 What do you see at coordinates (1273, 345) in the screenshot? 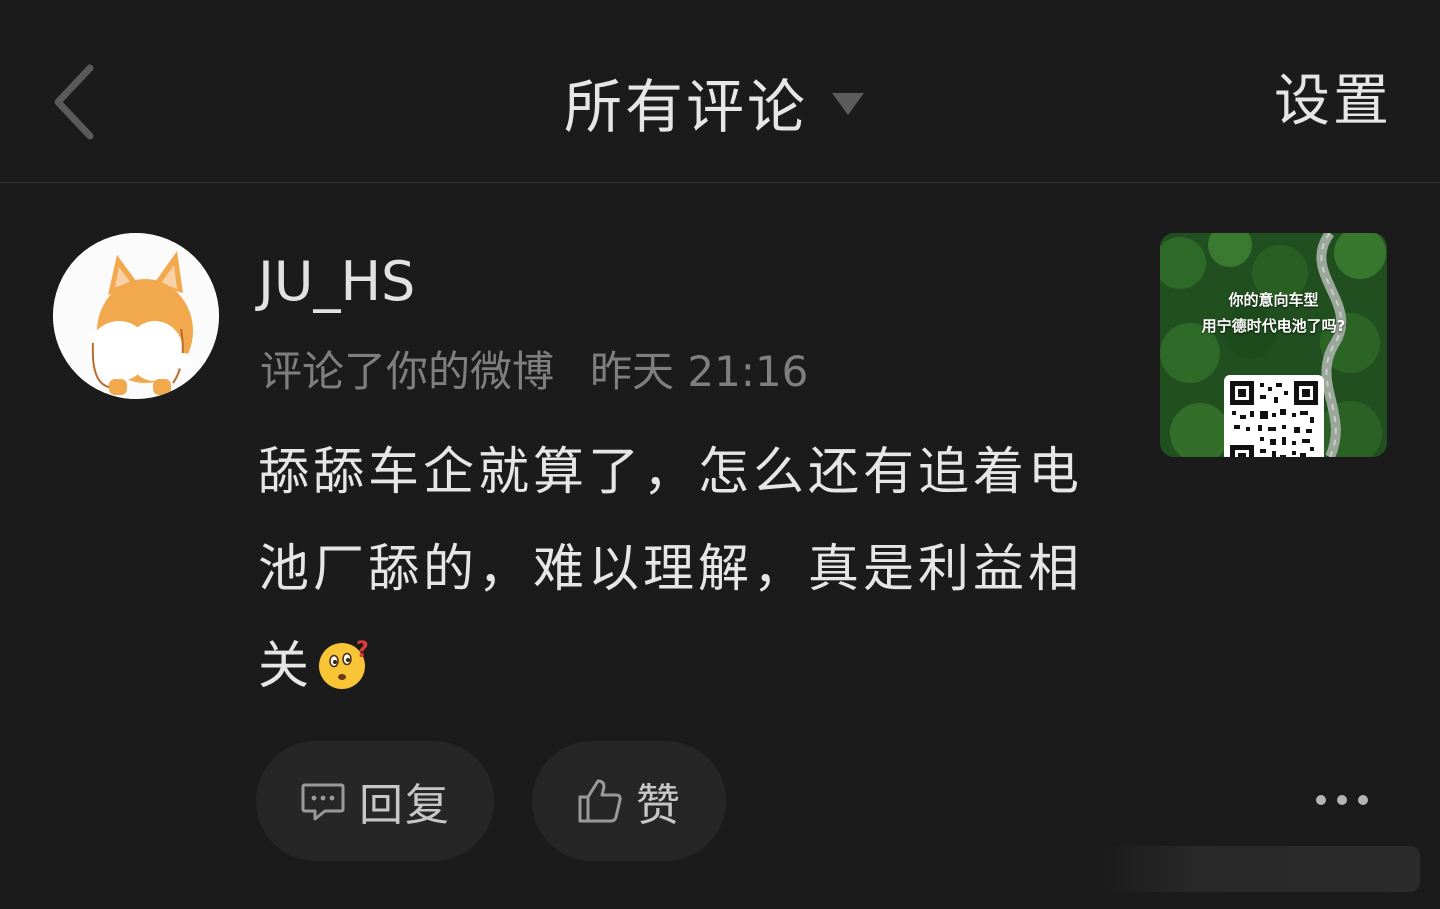
I see `post-thumbnail: 你的意向车型 用宁德时代电池了吗?` at bounding box center [1273, 345].